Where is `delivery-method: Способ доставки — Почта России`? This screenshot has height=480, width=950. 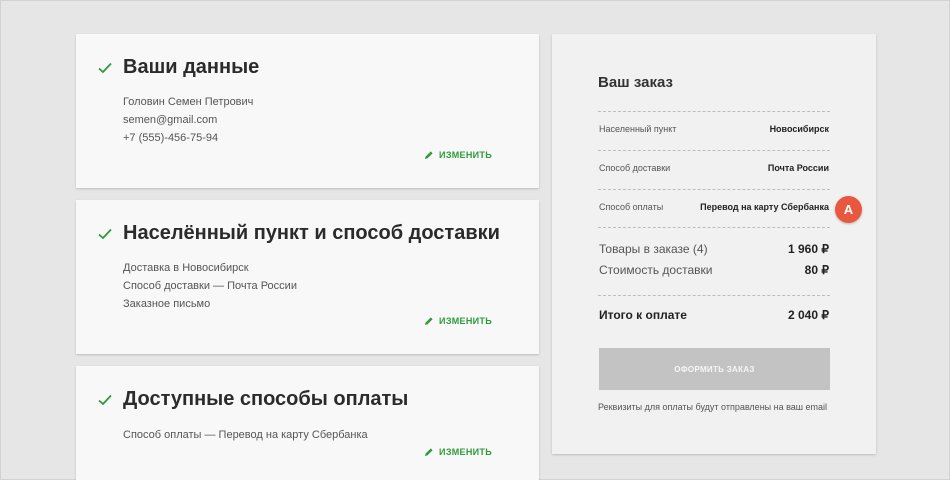 delivery-method: Способ доставки — Почта России is located at coordinates (210, 286).